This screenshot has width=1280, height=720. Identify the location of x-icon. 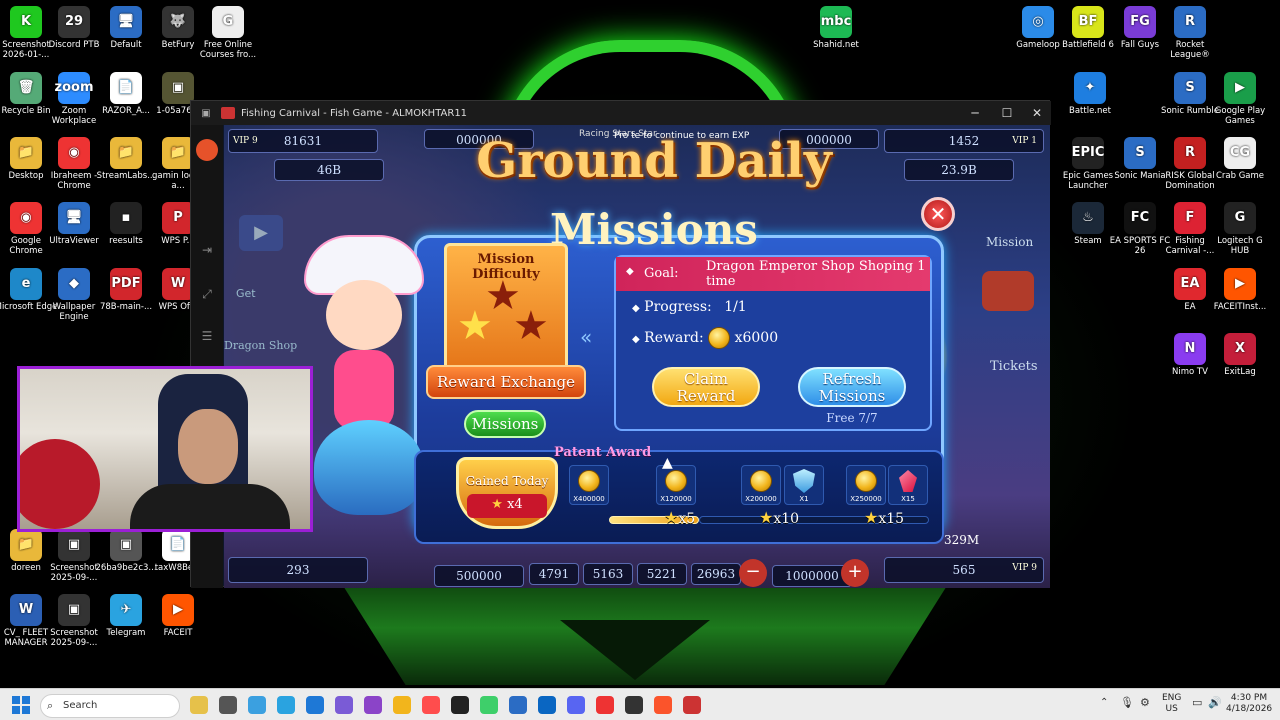
(460, 705).